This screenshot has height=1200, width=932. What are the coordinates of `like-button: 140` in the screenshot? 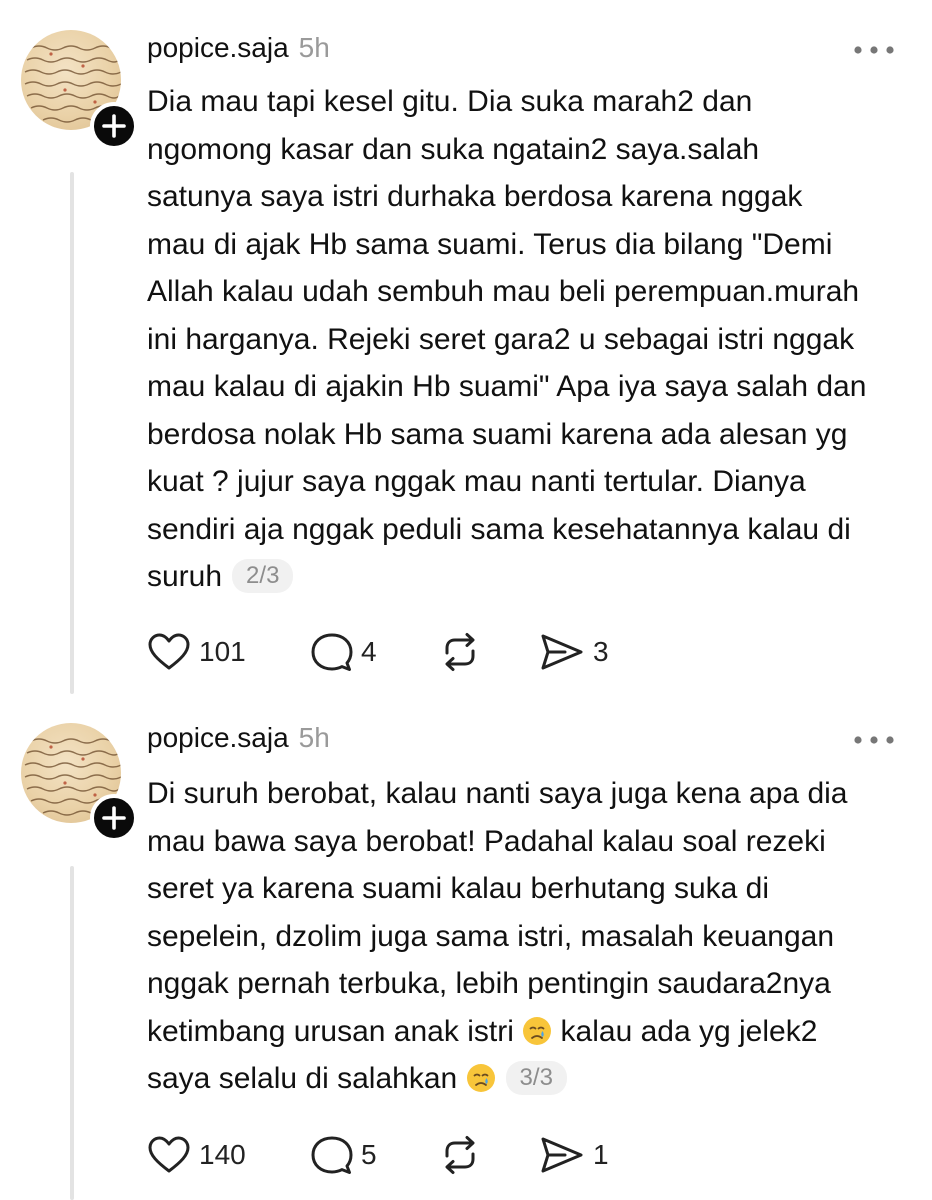 It's located at (196, 1155).